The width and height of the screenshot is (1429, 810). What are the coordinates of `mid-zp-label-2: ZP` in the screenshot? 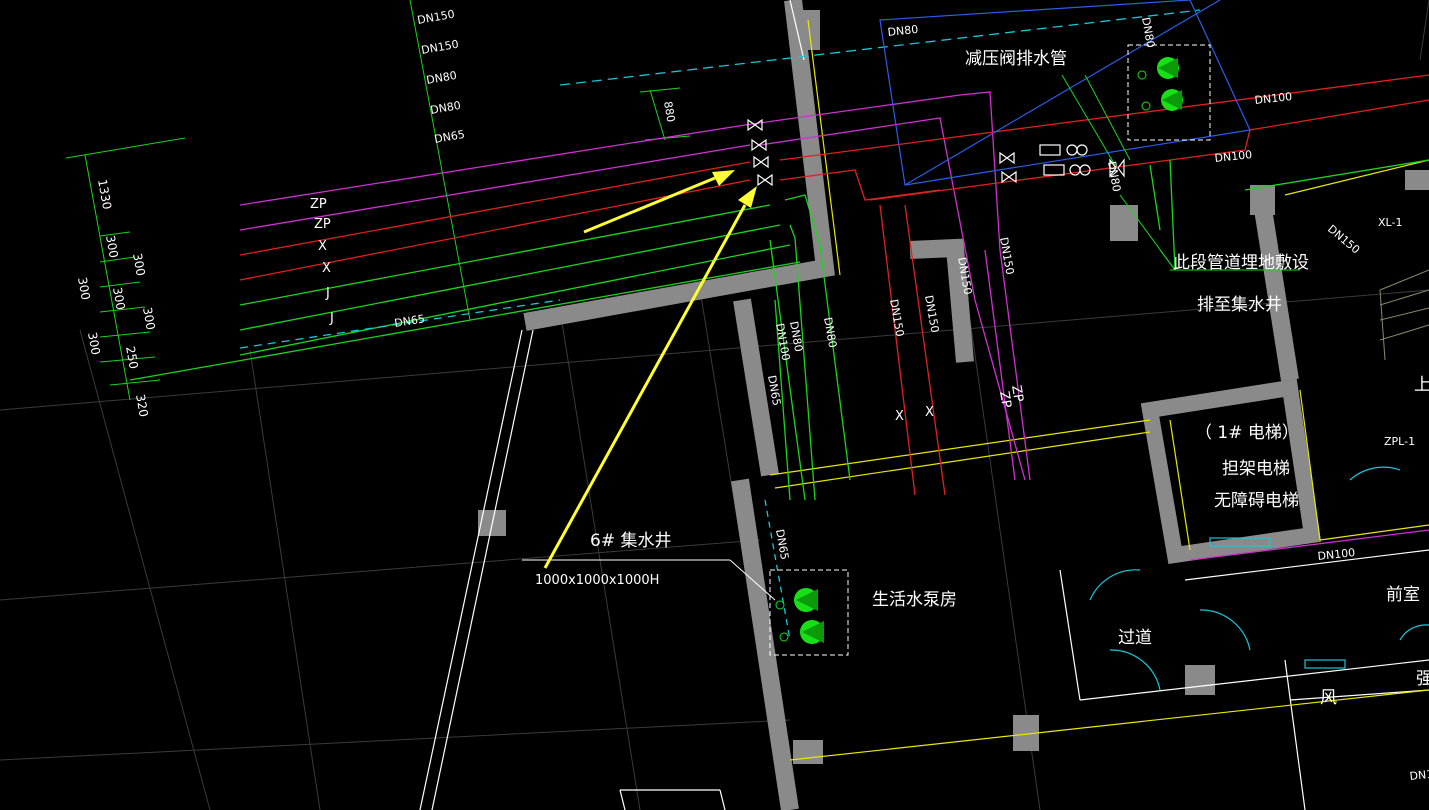 It's located at (1017, 393).